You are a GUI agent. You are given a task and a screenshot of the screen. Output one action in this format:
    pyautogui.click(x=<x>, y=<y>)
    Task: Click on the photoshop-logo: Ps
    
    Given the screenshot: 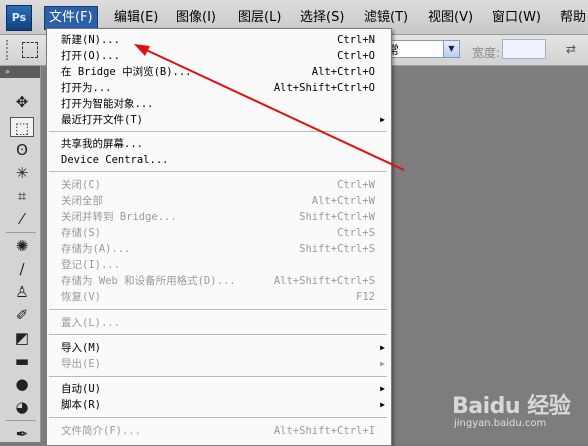 What is the action you would take?
    pyautogui.click(x=19, y=18)
    